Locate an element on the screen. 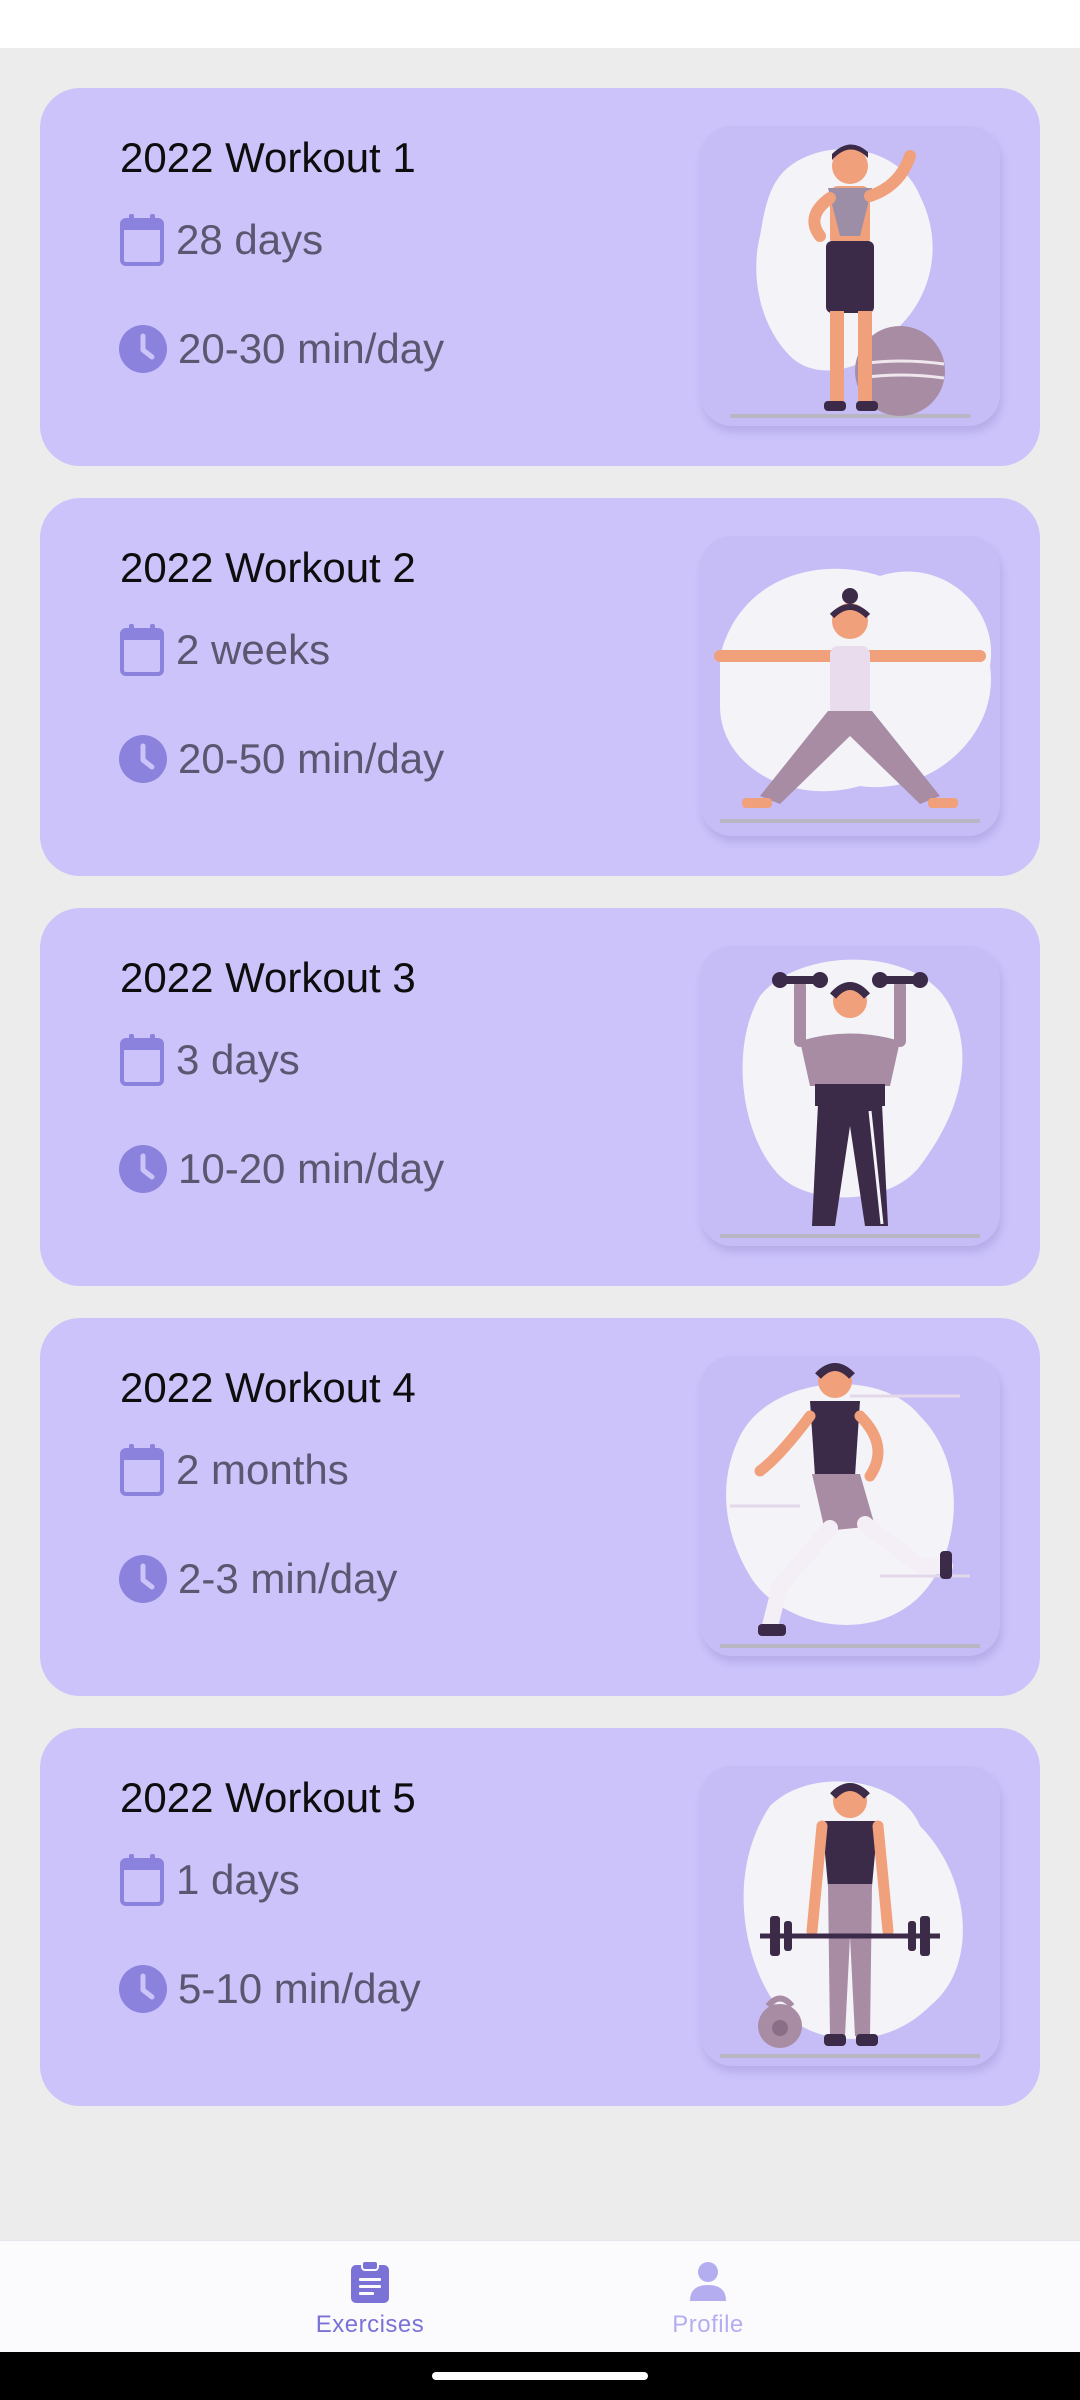 This screenshot has width=1080, height=2400. clipboard-icon is located at coordinates (370, 2281).